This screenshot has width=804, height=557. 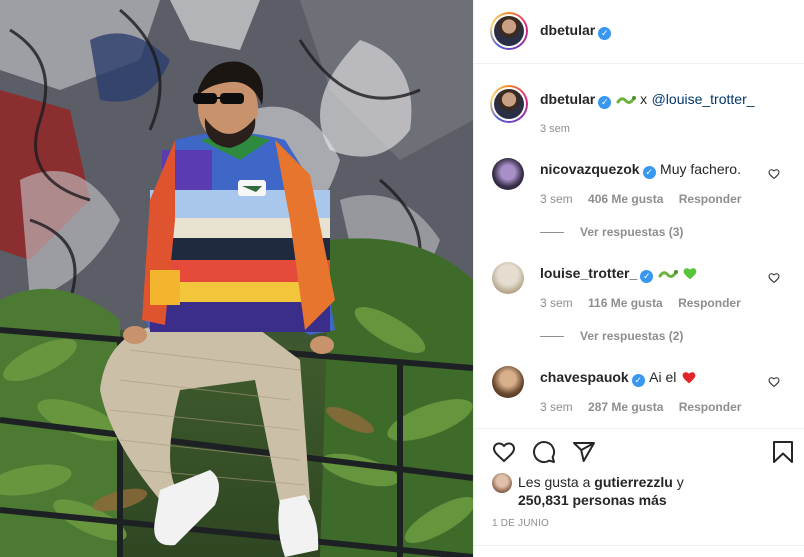 I want to click on comment-3: chavespauok ✓ Ai el, so click(x=655, y=379).